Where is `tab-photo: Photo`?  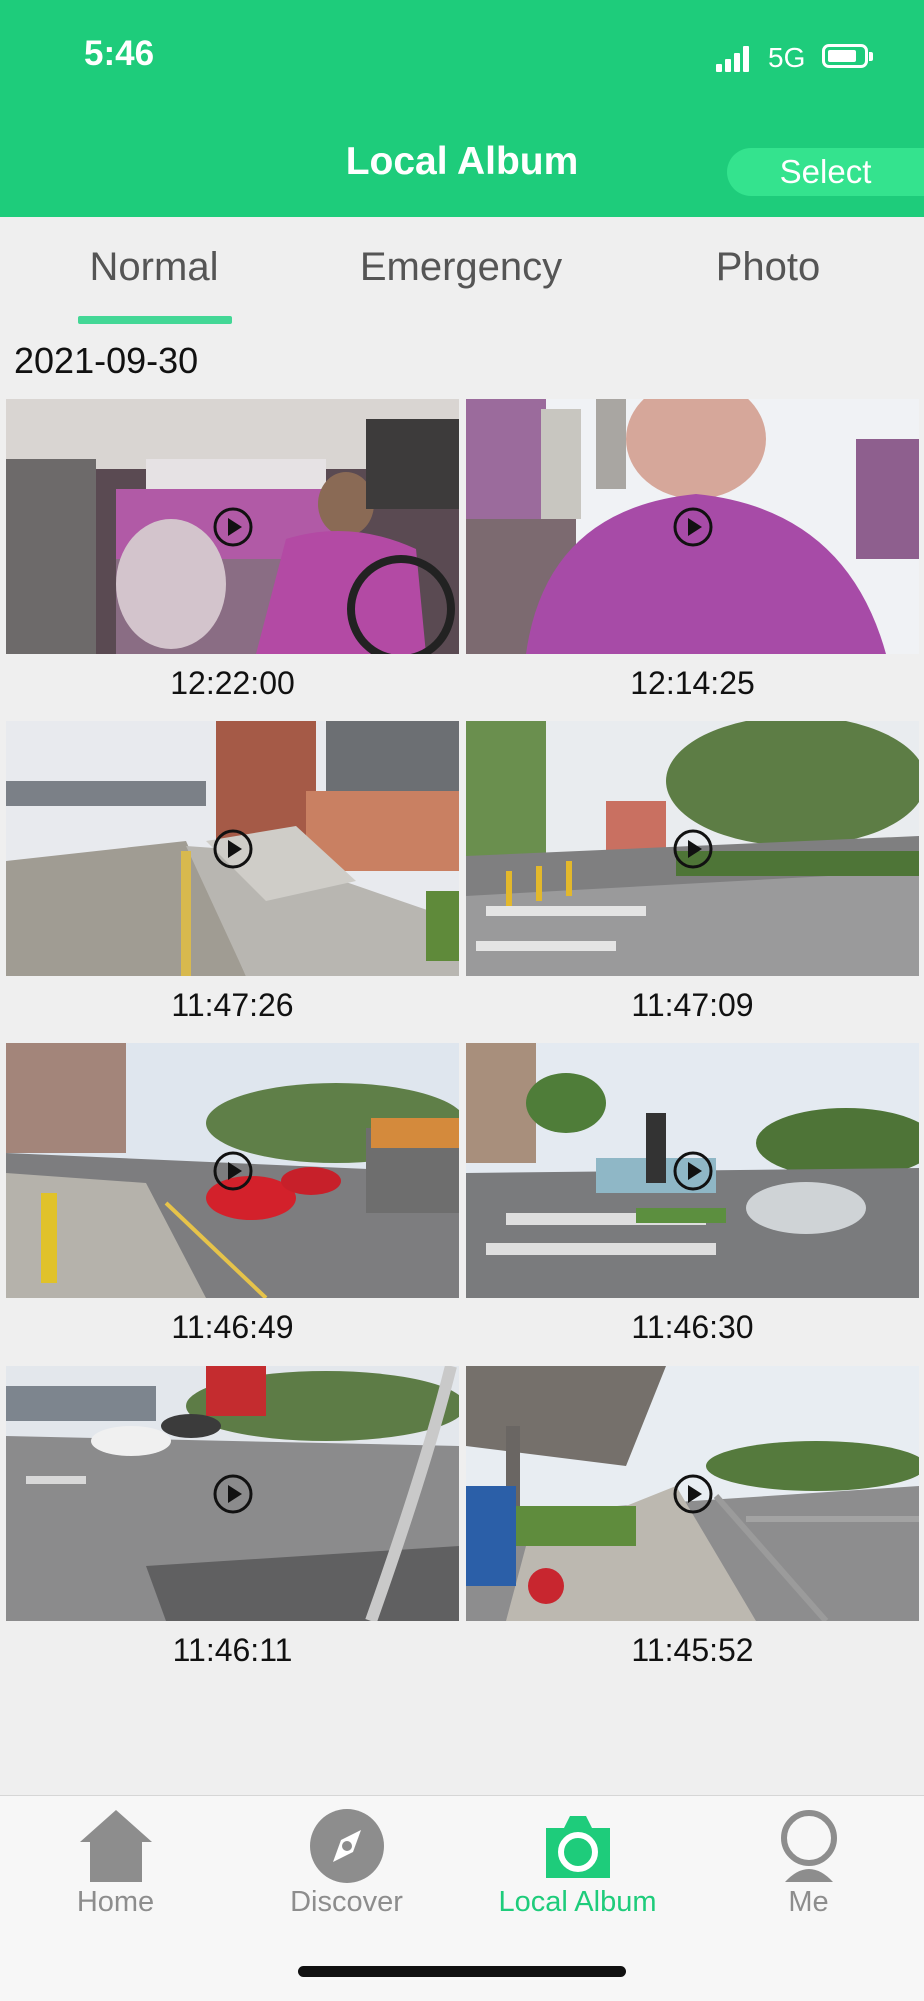
tab-photo: Photo is located at coordinates (768, 267).